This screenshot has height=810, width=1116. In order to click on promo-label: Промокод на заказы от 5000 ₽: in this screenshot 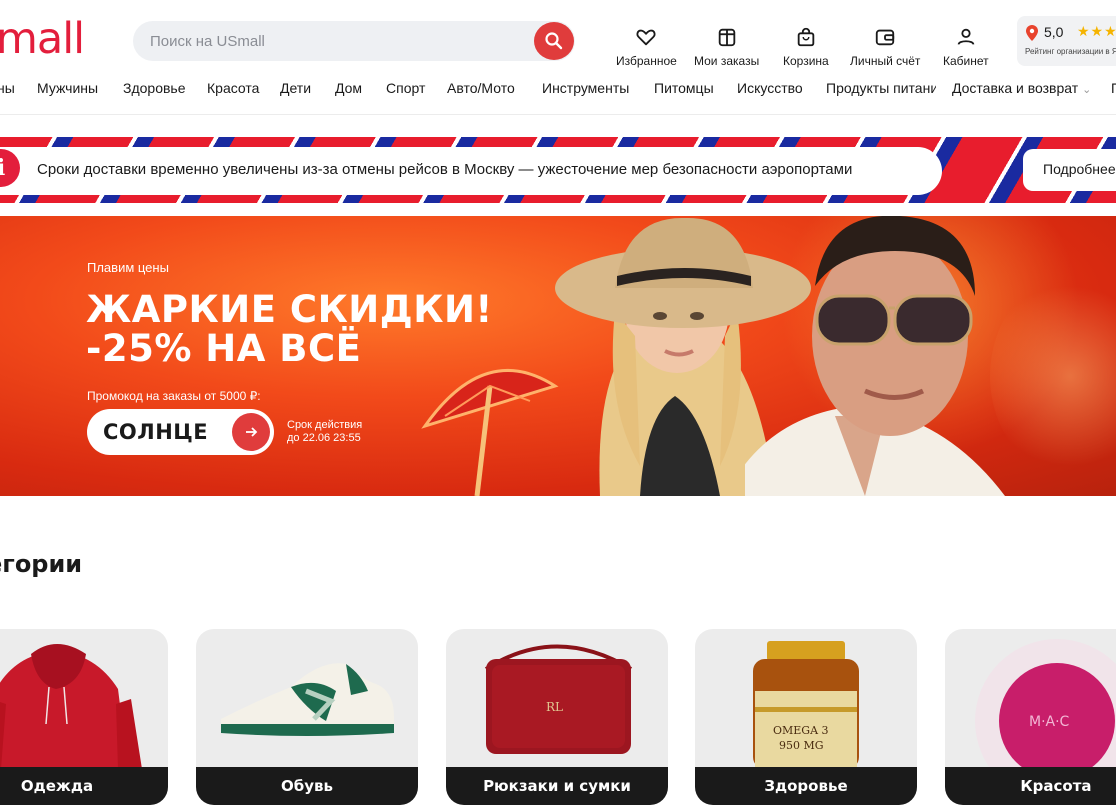, I will do `click(174, 396)`.